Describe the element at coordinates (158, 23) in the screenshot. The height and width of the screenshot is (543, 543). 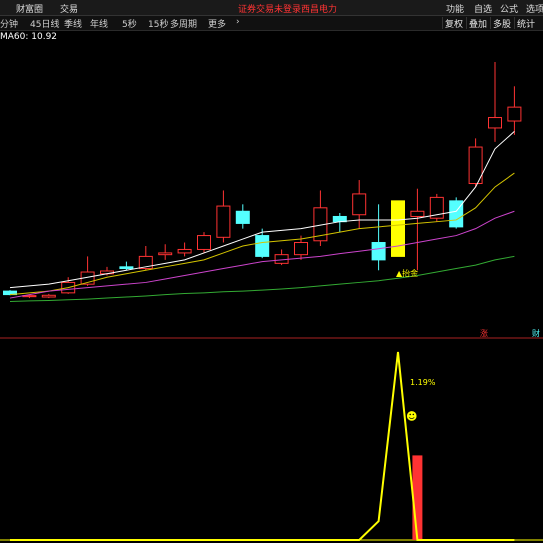
I see `period-15s: 15秒` at that location.